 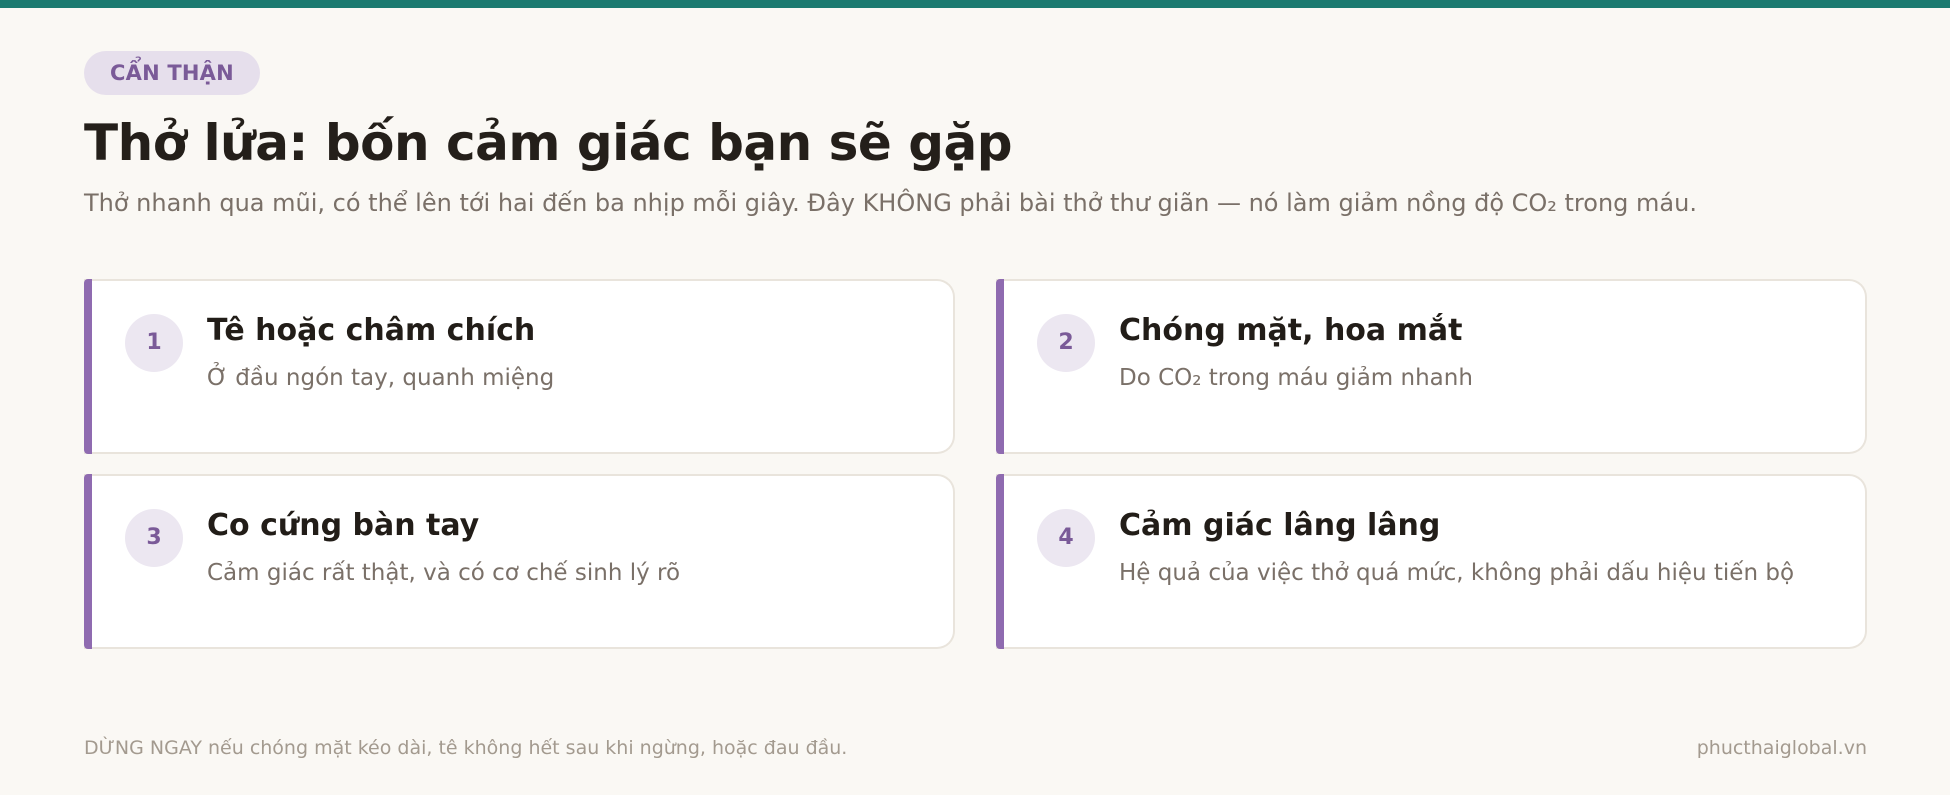 What do you see at coordinates (1296, 378) in the screenshot?
I see `card-description: Do CO₂ trong máu giảm nhanh` at bounding box center [1296, 378].